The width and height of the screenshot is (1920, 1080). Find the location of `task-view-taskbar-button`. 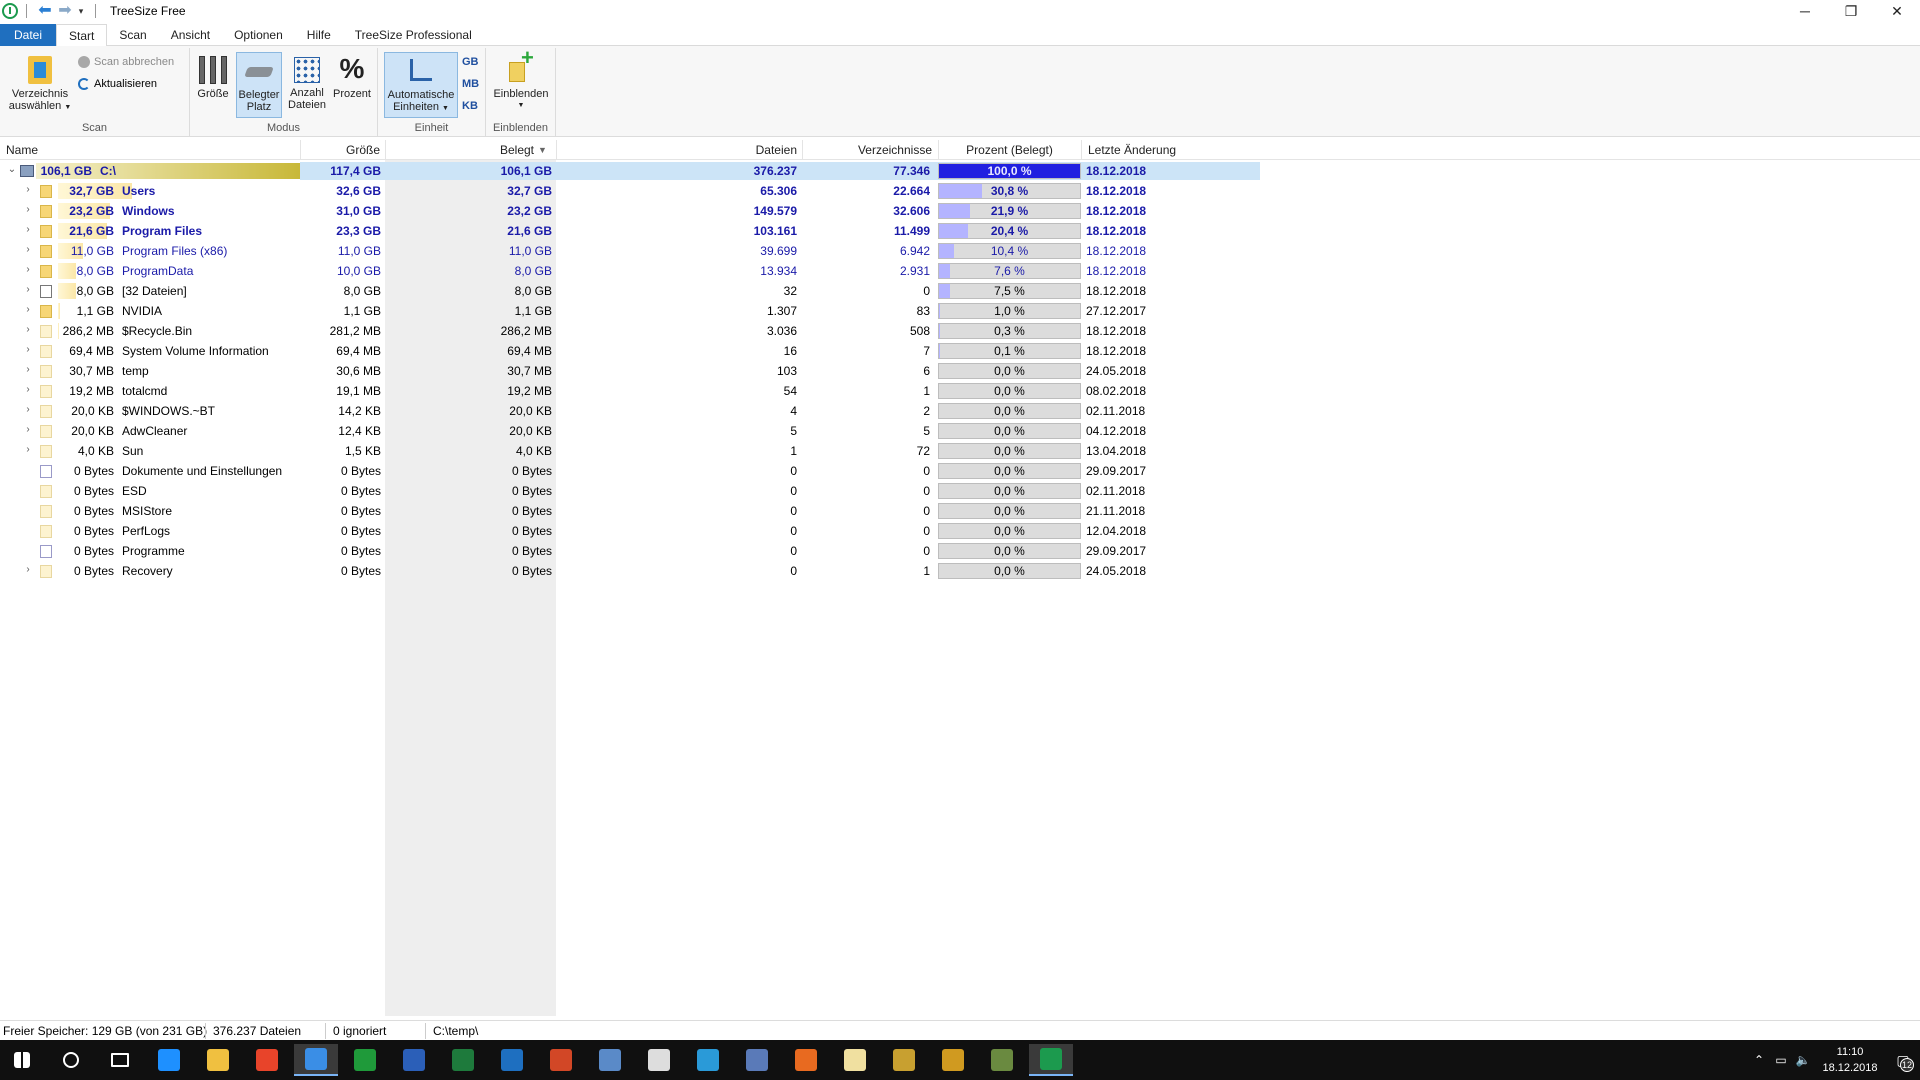

task-view-taskbar-button is located at coordinates (120, 1060).